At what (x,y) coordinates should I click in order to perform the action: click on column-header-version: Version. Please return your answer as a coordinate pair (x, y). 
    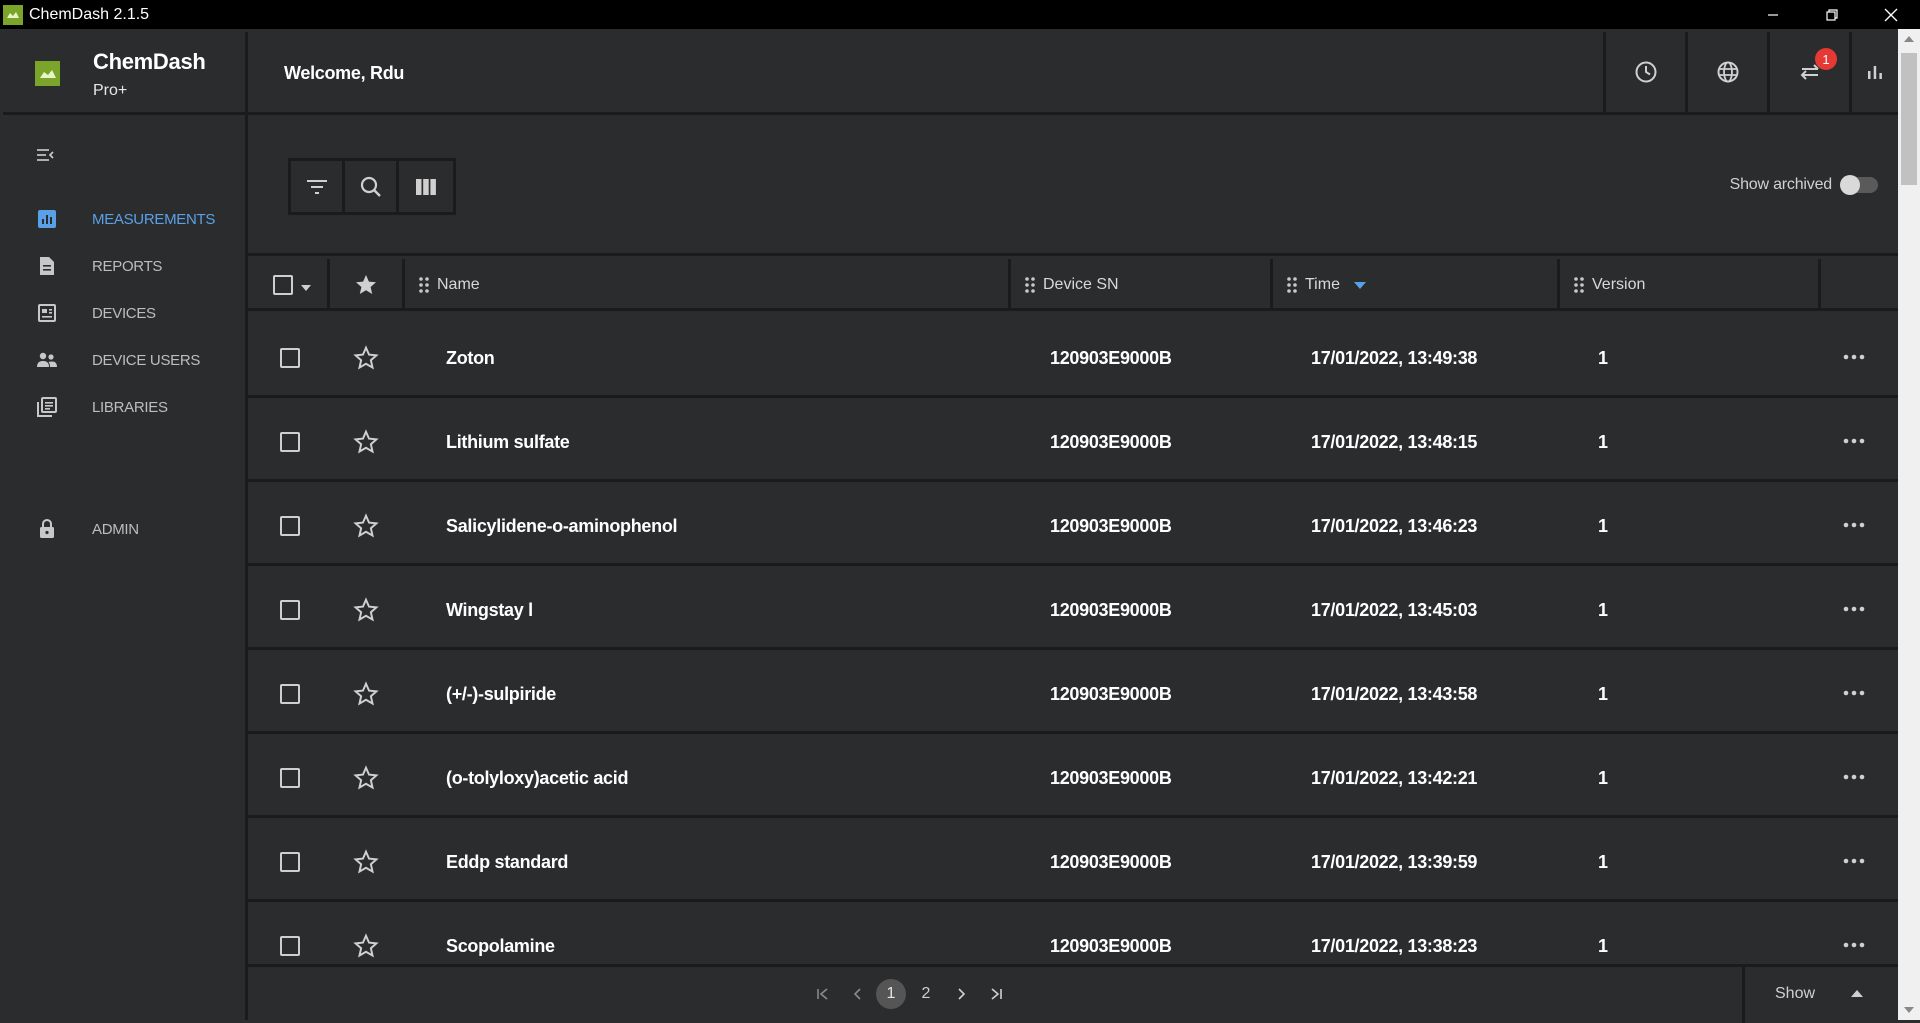
    Looking at the image, I should click on (1690, 285).